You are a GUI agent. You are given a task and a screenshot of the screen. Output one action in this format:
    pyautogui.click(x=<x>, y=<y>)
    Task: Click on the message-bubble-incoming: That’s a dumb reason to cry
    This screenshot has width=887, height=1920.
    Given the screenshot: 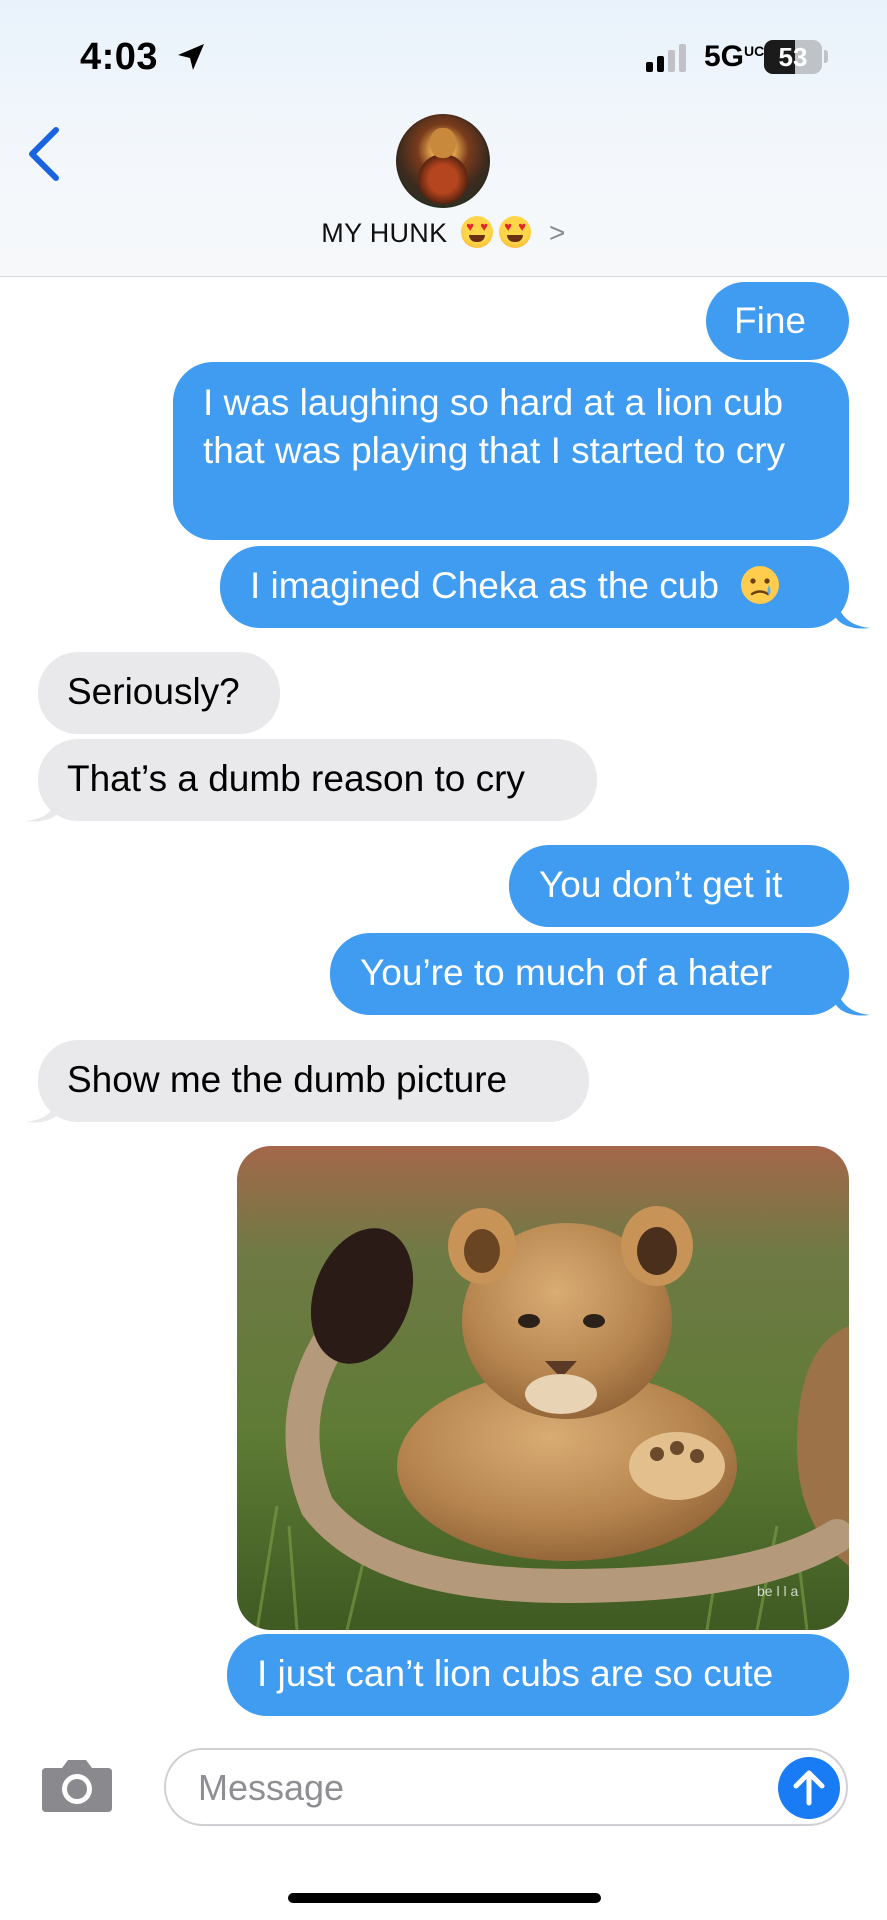 What is the action you would take?
    pyautogui.click(x=317, y=780)
    